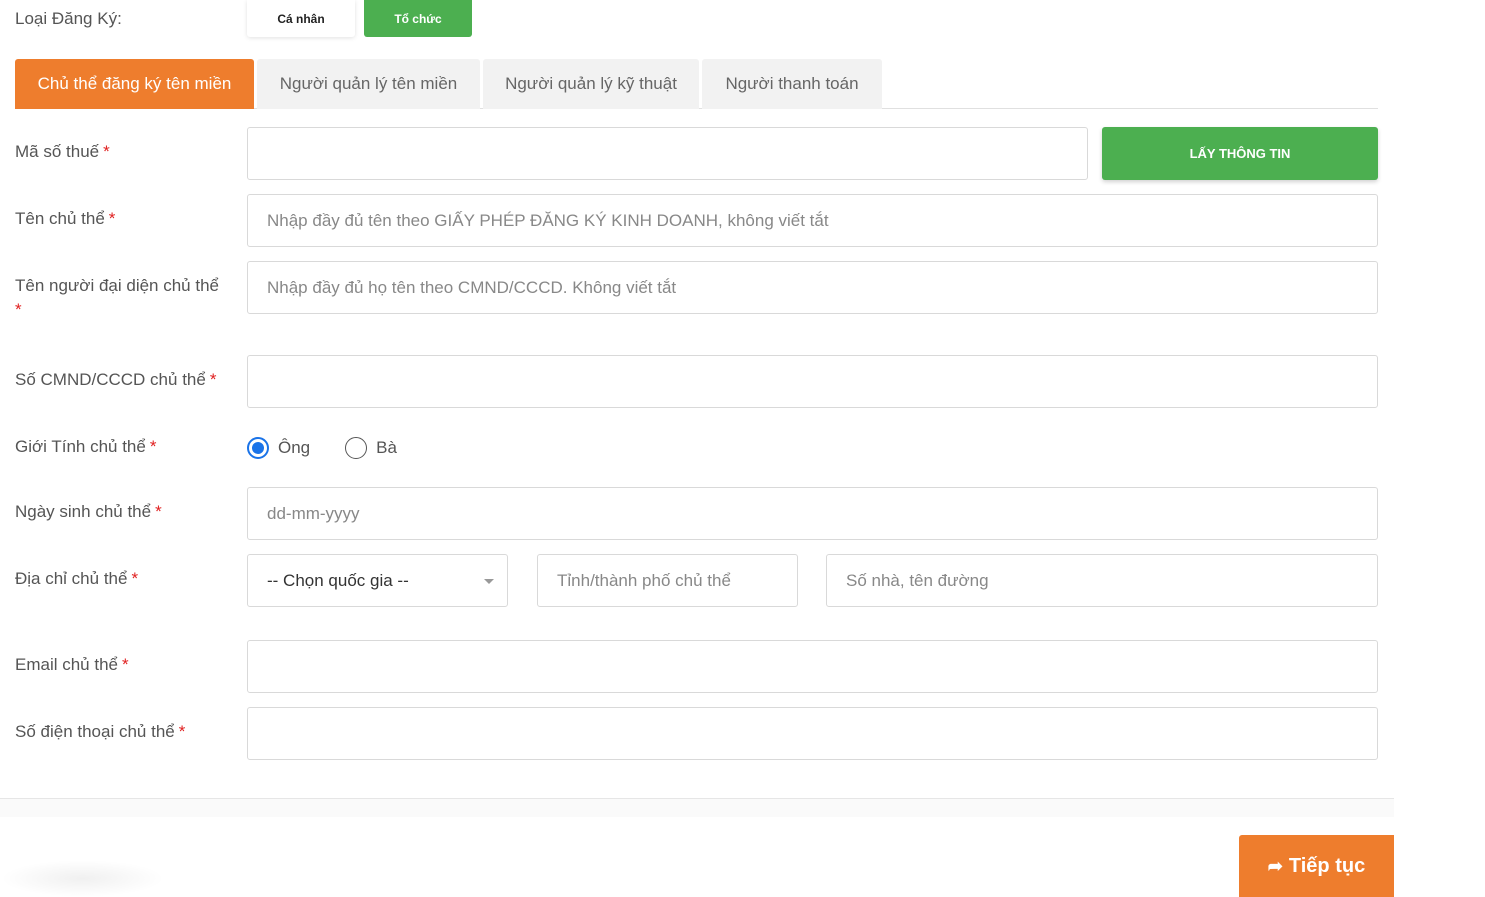 The width and height of the screenshot is (1485, 897). Describe the element at coordinates (591, 84) in the screenshot. I see `tab-technical-manager: Người quản lý kỹ thuật` at that location.